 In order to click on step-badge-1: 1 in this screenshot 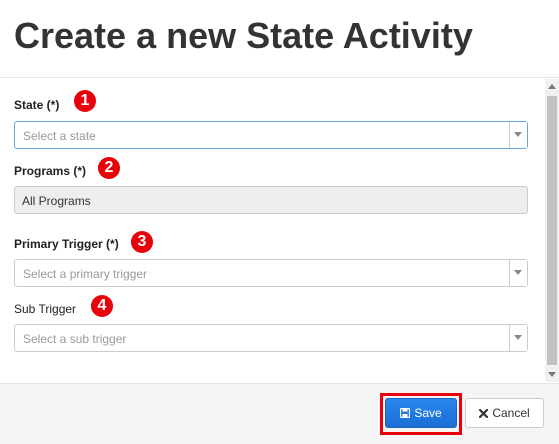, I will do `click(85, 101)`.